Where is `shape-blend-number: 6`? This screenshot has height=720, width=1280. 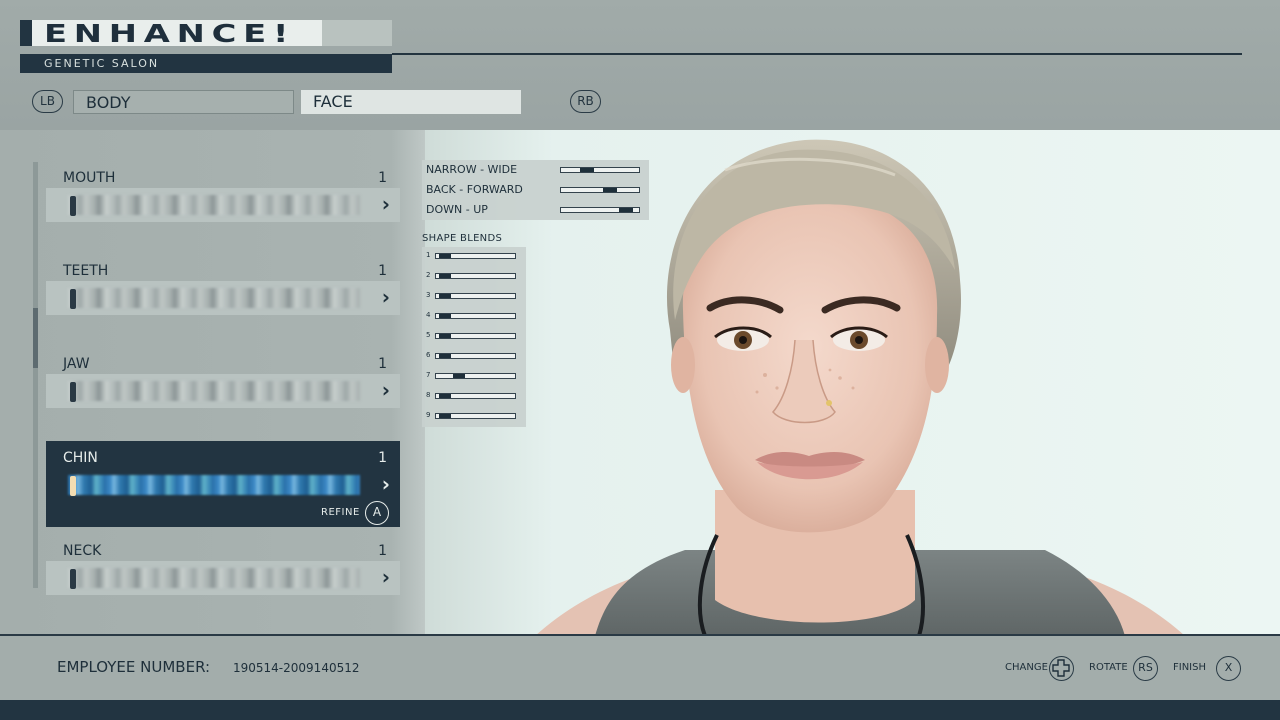
shape-blend-number: 6 is located at coordinates (428, 355).